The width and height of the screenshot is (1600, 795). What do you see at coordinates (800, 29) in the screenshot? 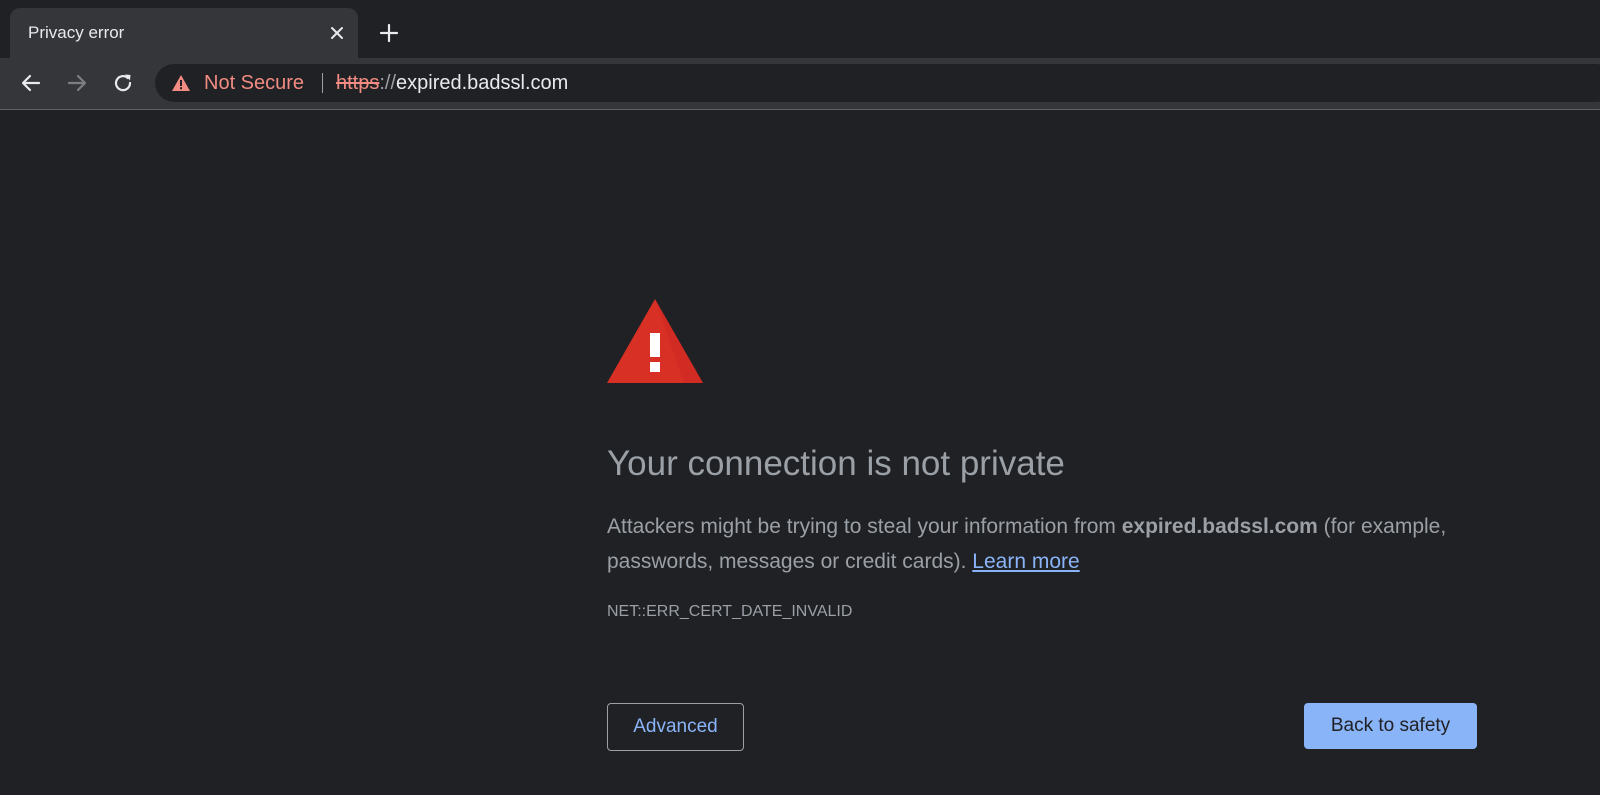
I see `tab-strip: Privacy error` at bounding box center [800, 29].